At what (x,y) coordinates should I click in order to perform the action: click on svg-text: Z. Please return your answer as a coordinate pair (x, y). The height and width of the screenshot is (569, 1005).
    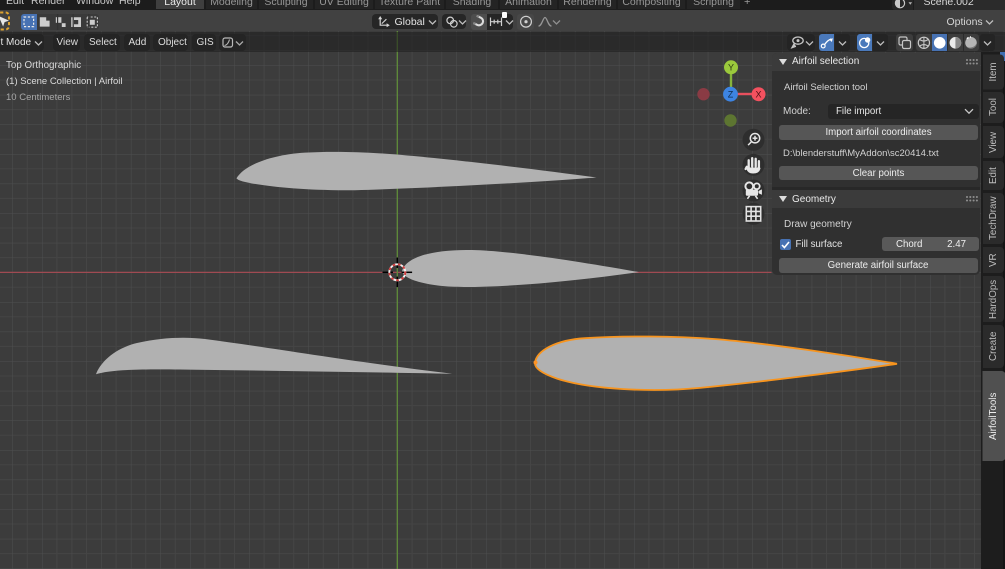
    Looking at the image, I should click on (731, 95).